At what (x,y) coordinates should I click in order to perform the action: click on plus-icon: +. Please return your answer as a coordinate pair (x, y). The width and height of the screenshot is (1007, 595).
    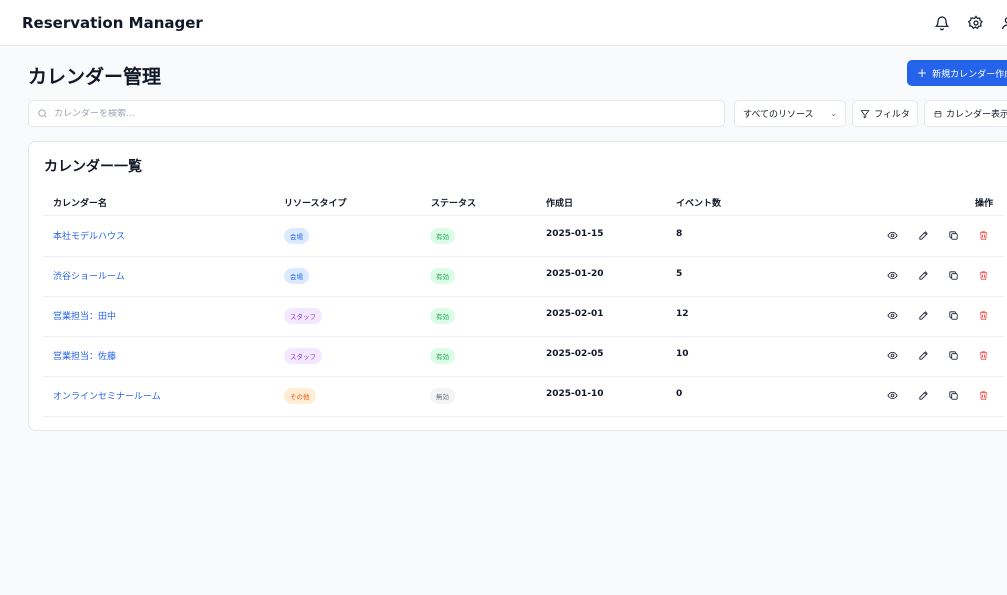
    Looking at the image, I should click on (922, 73).